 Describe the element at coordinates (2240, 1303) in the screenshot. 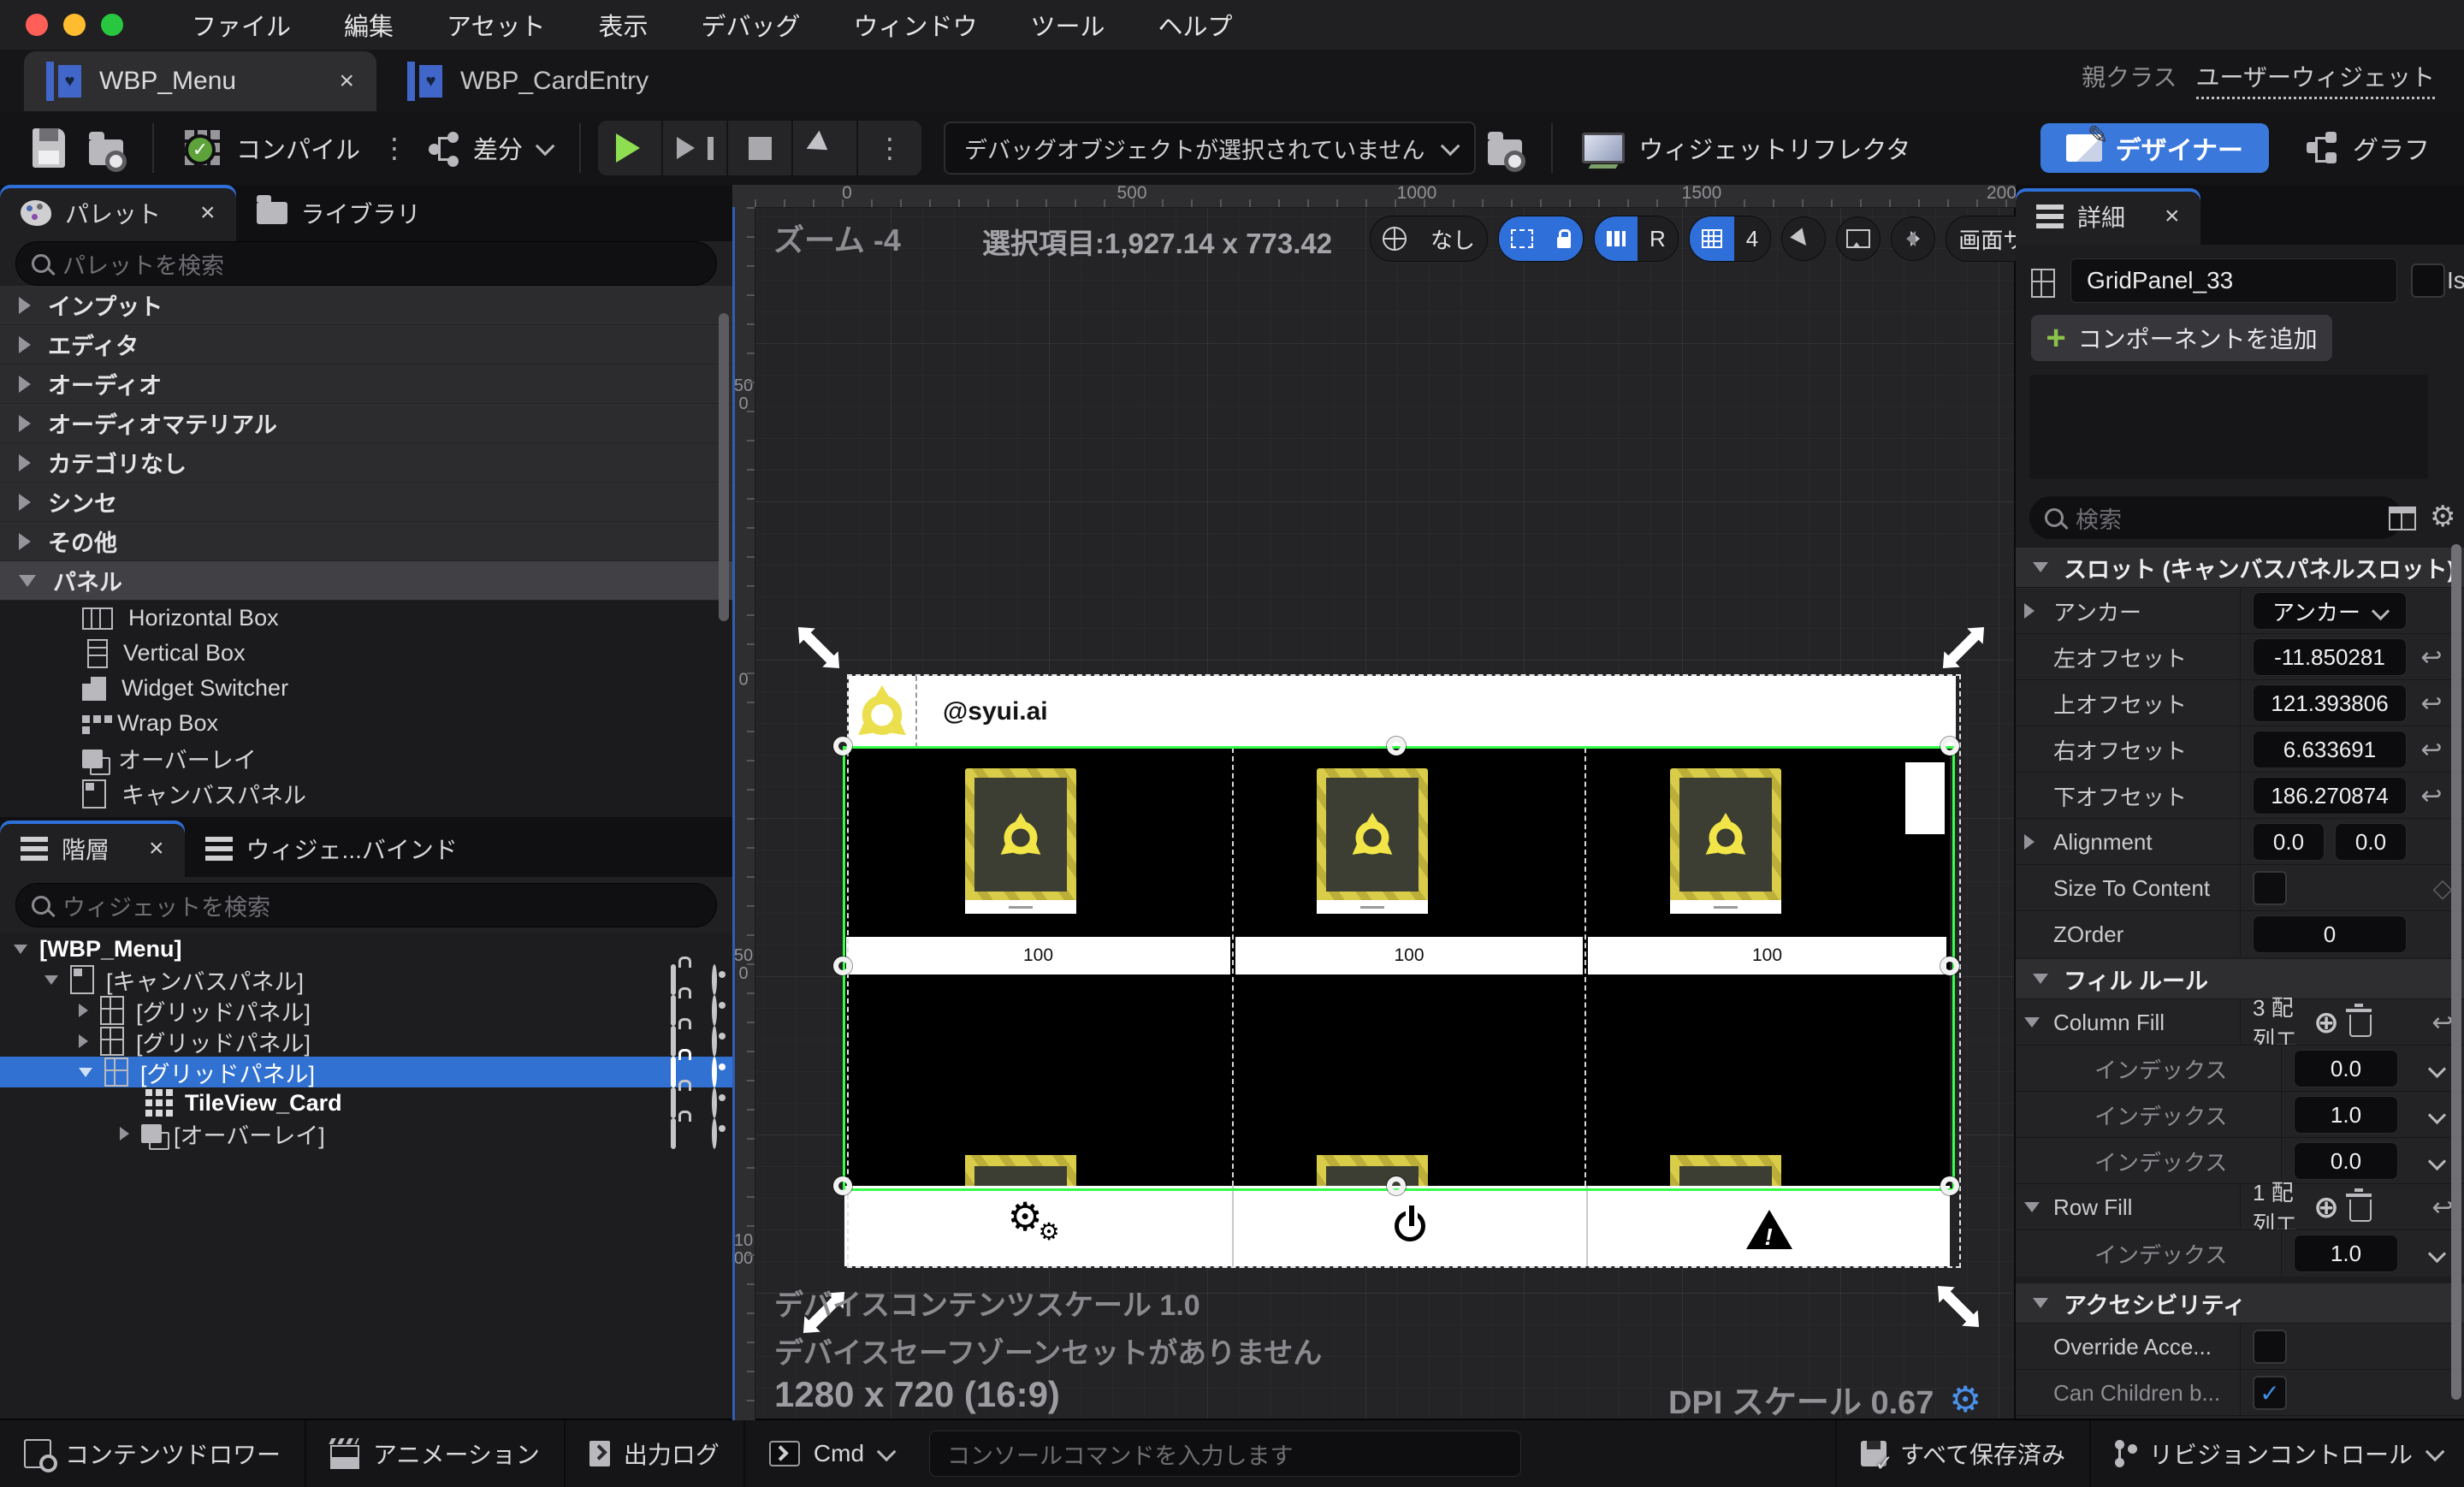

I see `accessibility-section-header: アクセシビリティ` at that location.